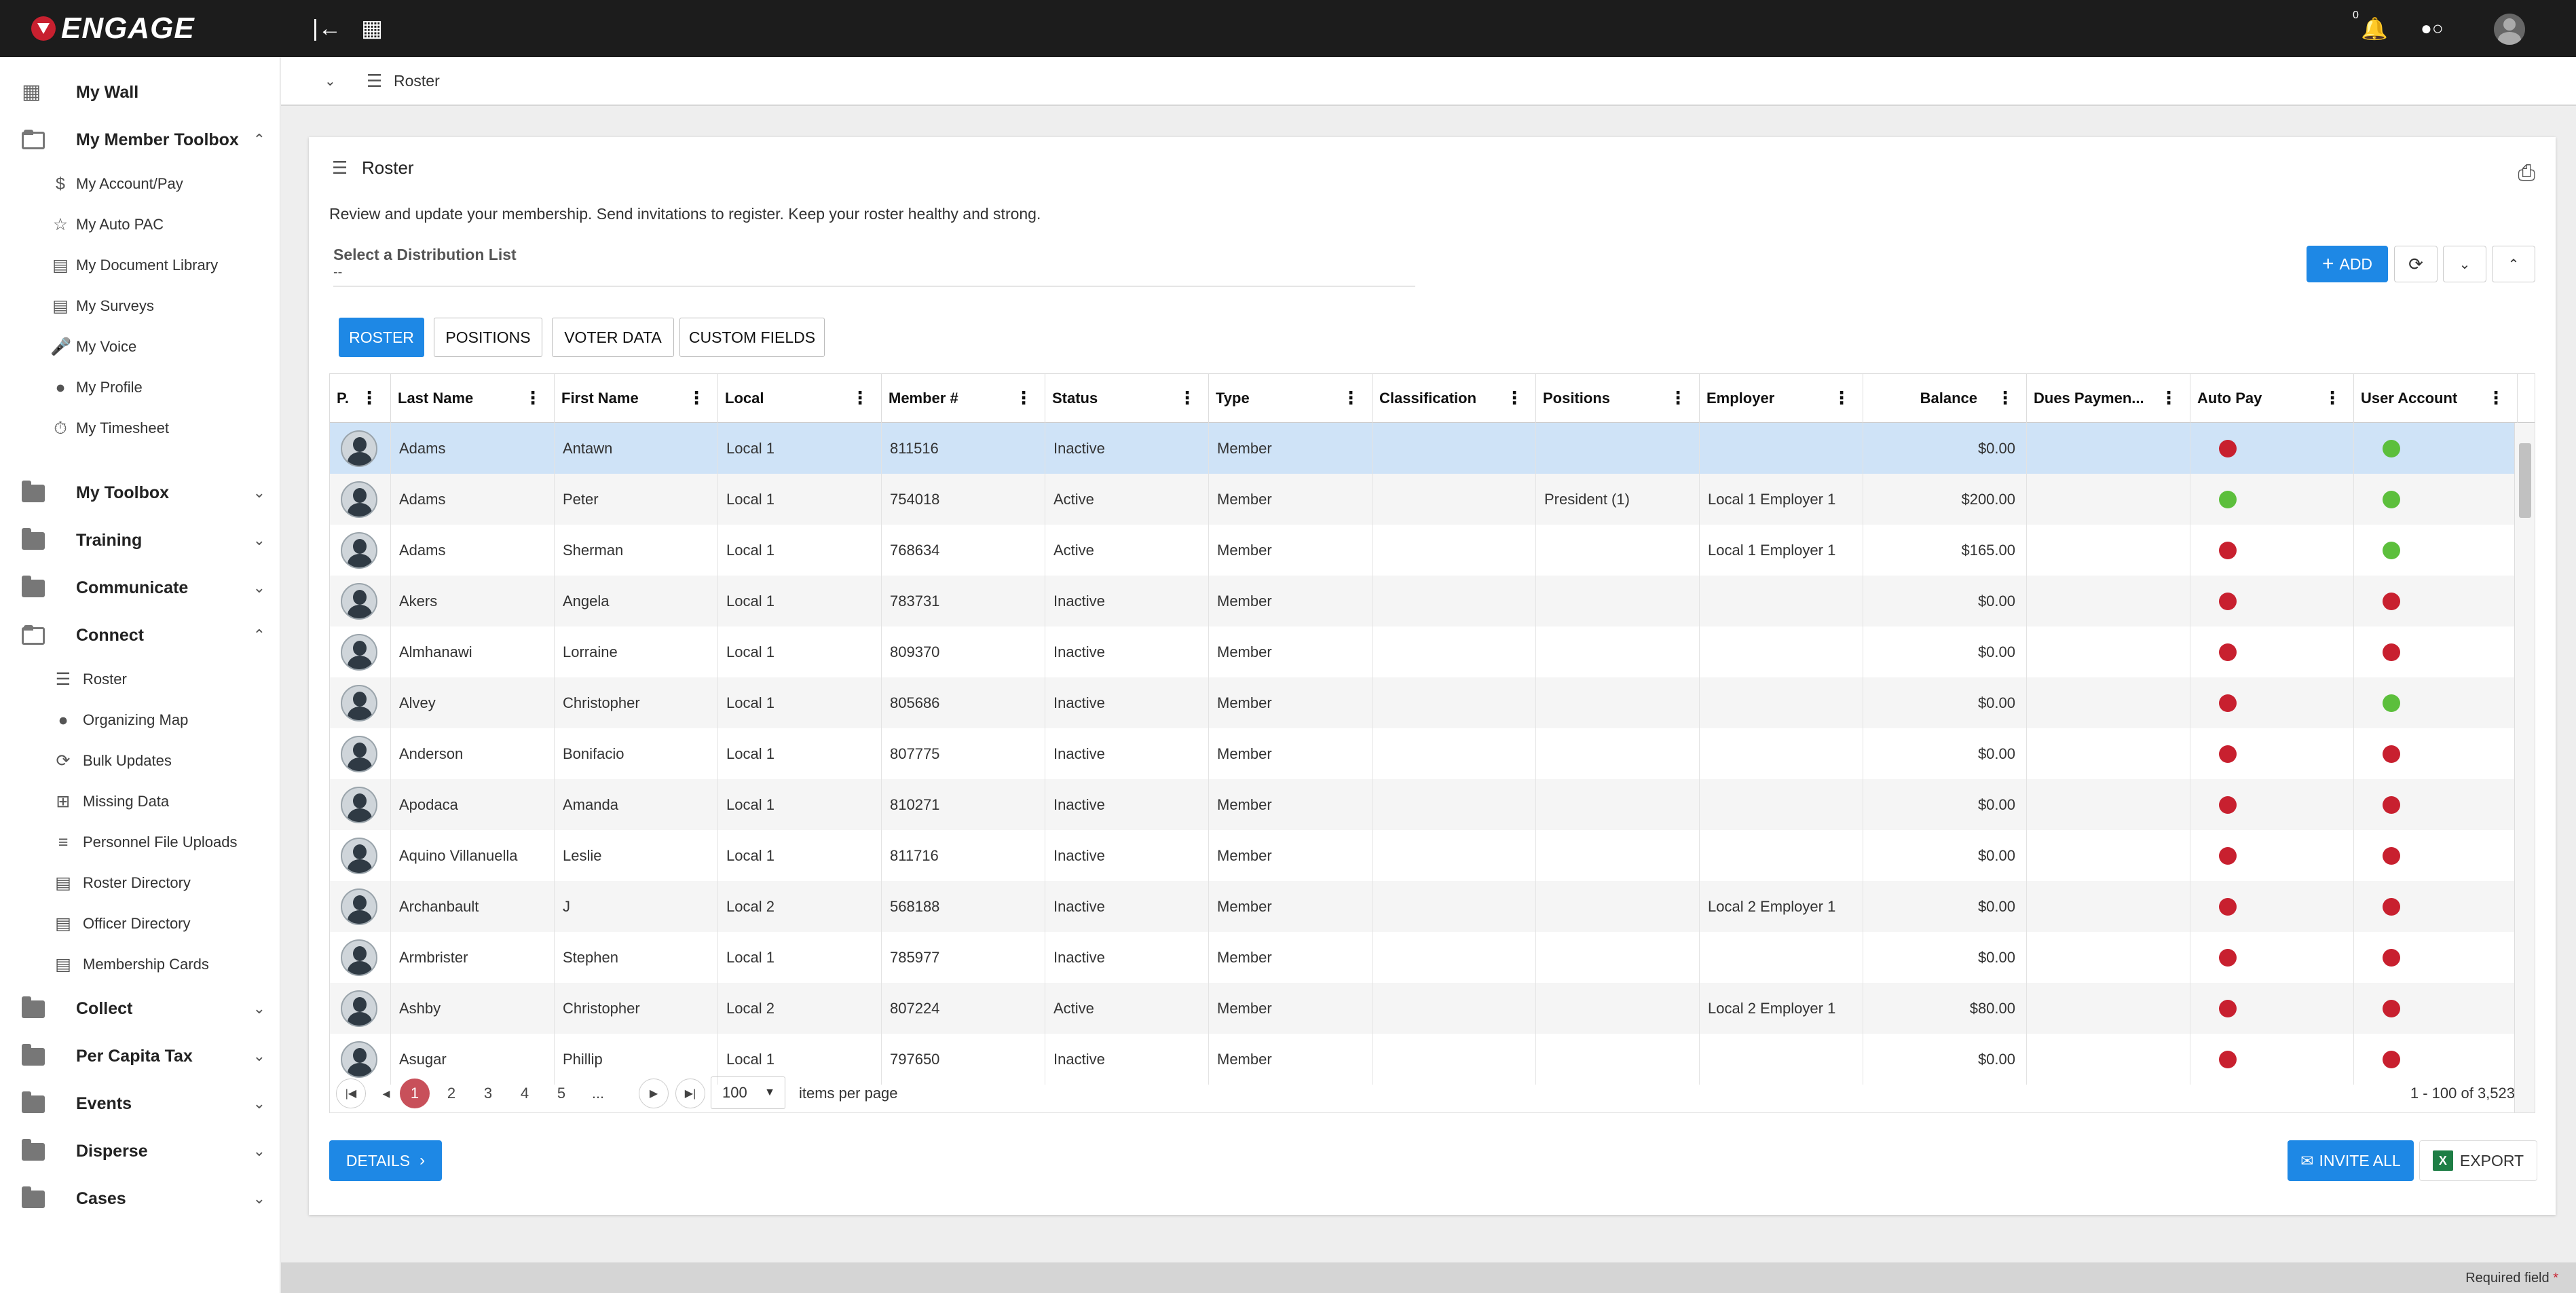  What do you see at coordinates (2525, 767) in the screenshot?
I see `grid-scrollbar` at bounding box center [2525, 767].